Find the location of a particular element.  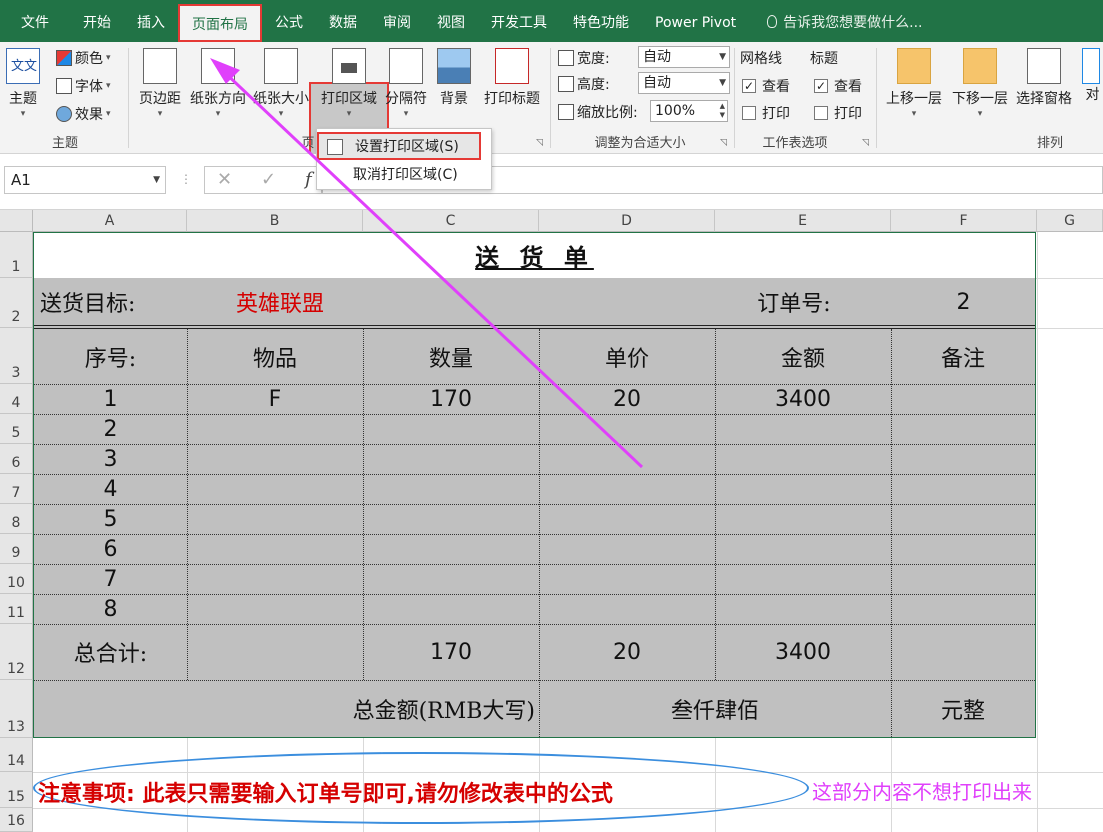

bring-forward-button: 上移一层 ▾ is located at coordinates (914, 84).